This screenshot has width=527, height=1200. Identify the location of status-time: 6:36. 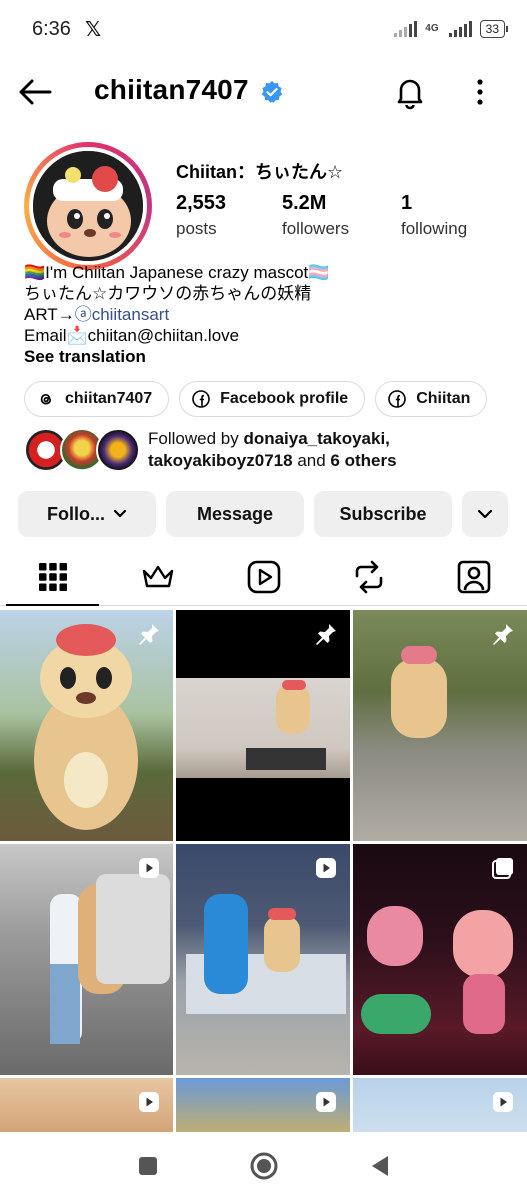
(51, 28).